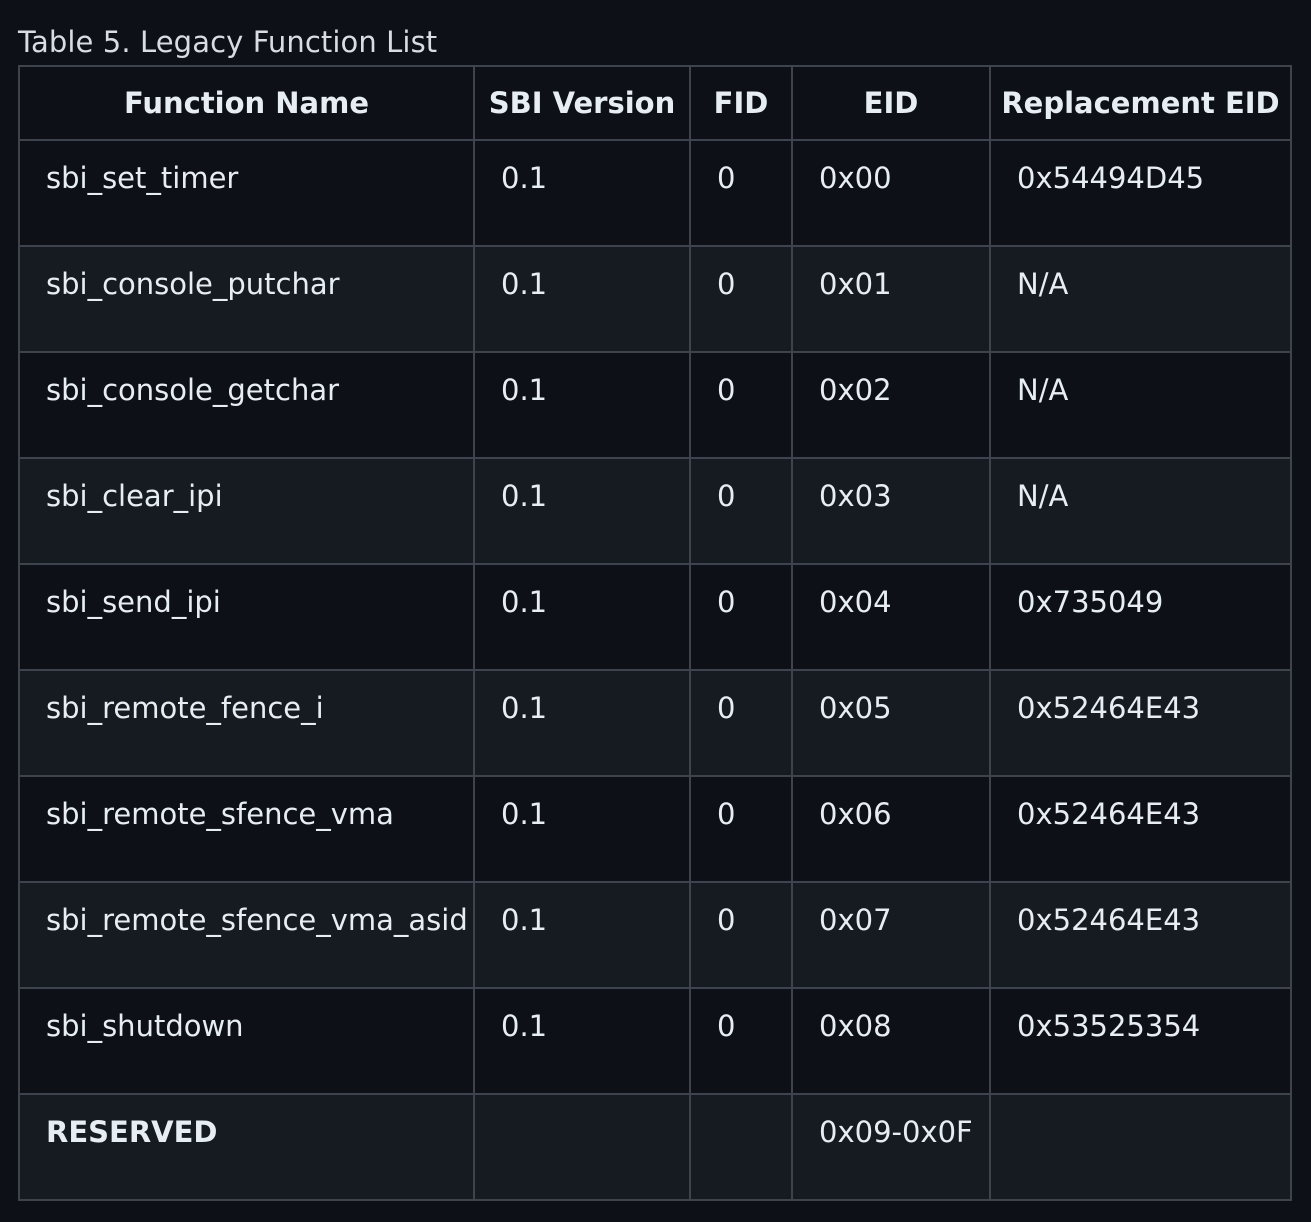 The image size is (1311, 1222). What do you see at coordinates (891, 405) in the screenshot?
I see `cell-eid: 0x02` at bounding box center [891, 405].